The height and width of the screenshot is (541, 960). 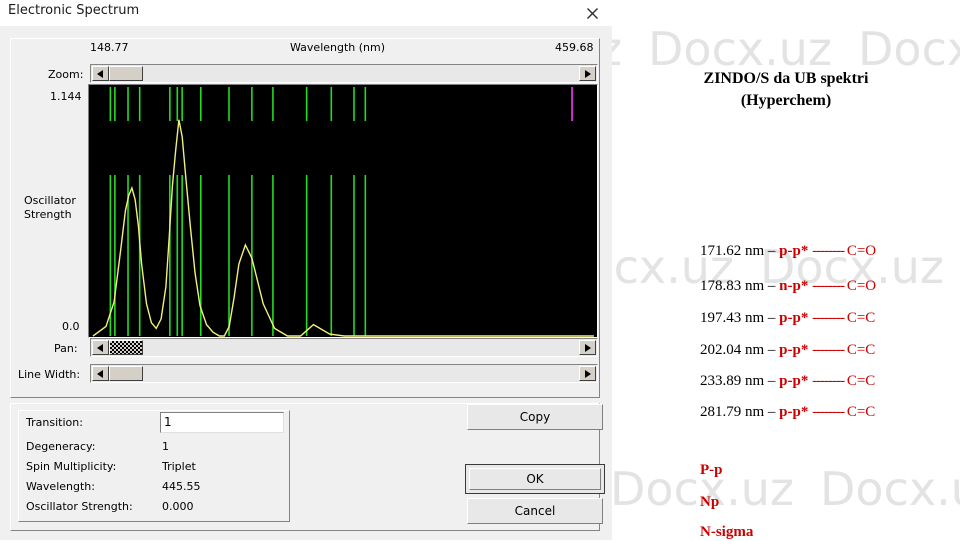 What do you see at coordinates (178, 506) in the screenshot?
I see `oscillator-strength-value: 0.000` at bounding box center [178, 506].